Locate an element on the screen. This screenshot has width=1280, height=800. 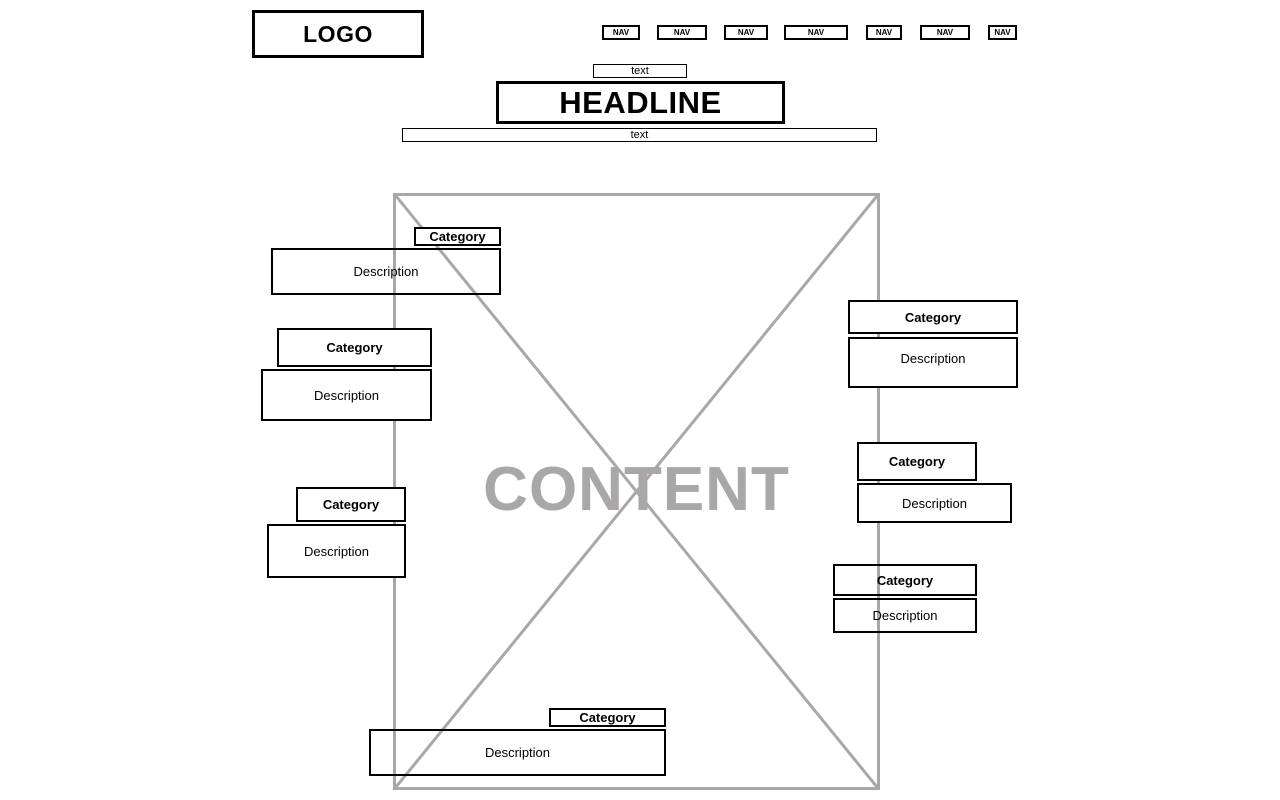
callout-5-description: Description is located at coordinates (934, 503).